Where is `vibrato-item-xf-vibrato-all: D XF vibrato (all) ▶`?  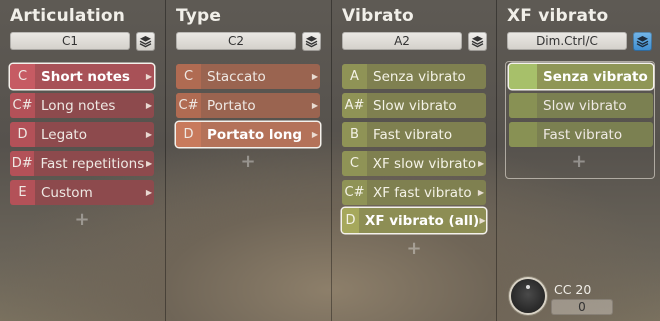 vibrato-item-xf-vibrato-all: D XF vibrato (all) ▶ is located at coordinates (414, 220).